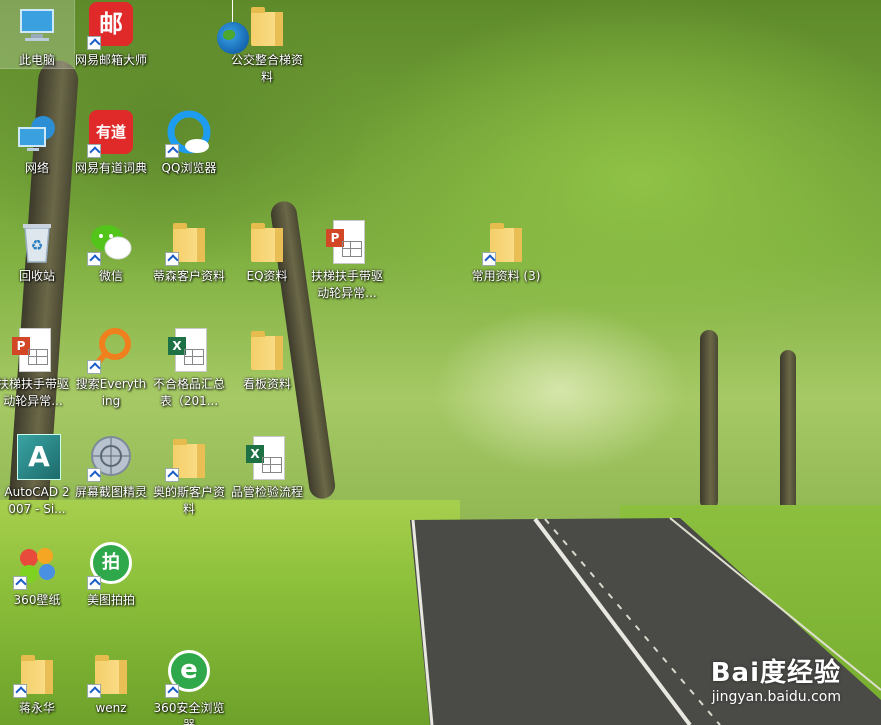  What do you see at coordinates (189, 168) in the screenshot?
I see `icon-label: QQ浏览器` at bounding box center [189, 168].